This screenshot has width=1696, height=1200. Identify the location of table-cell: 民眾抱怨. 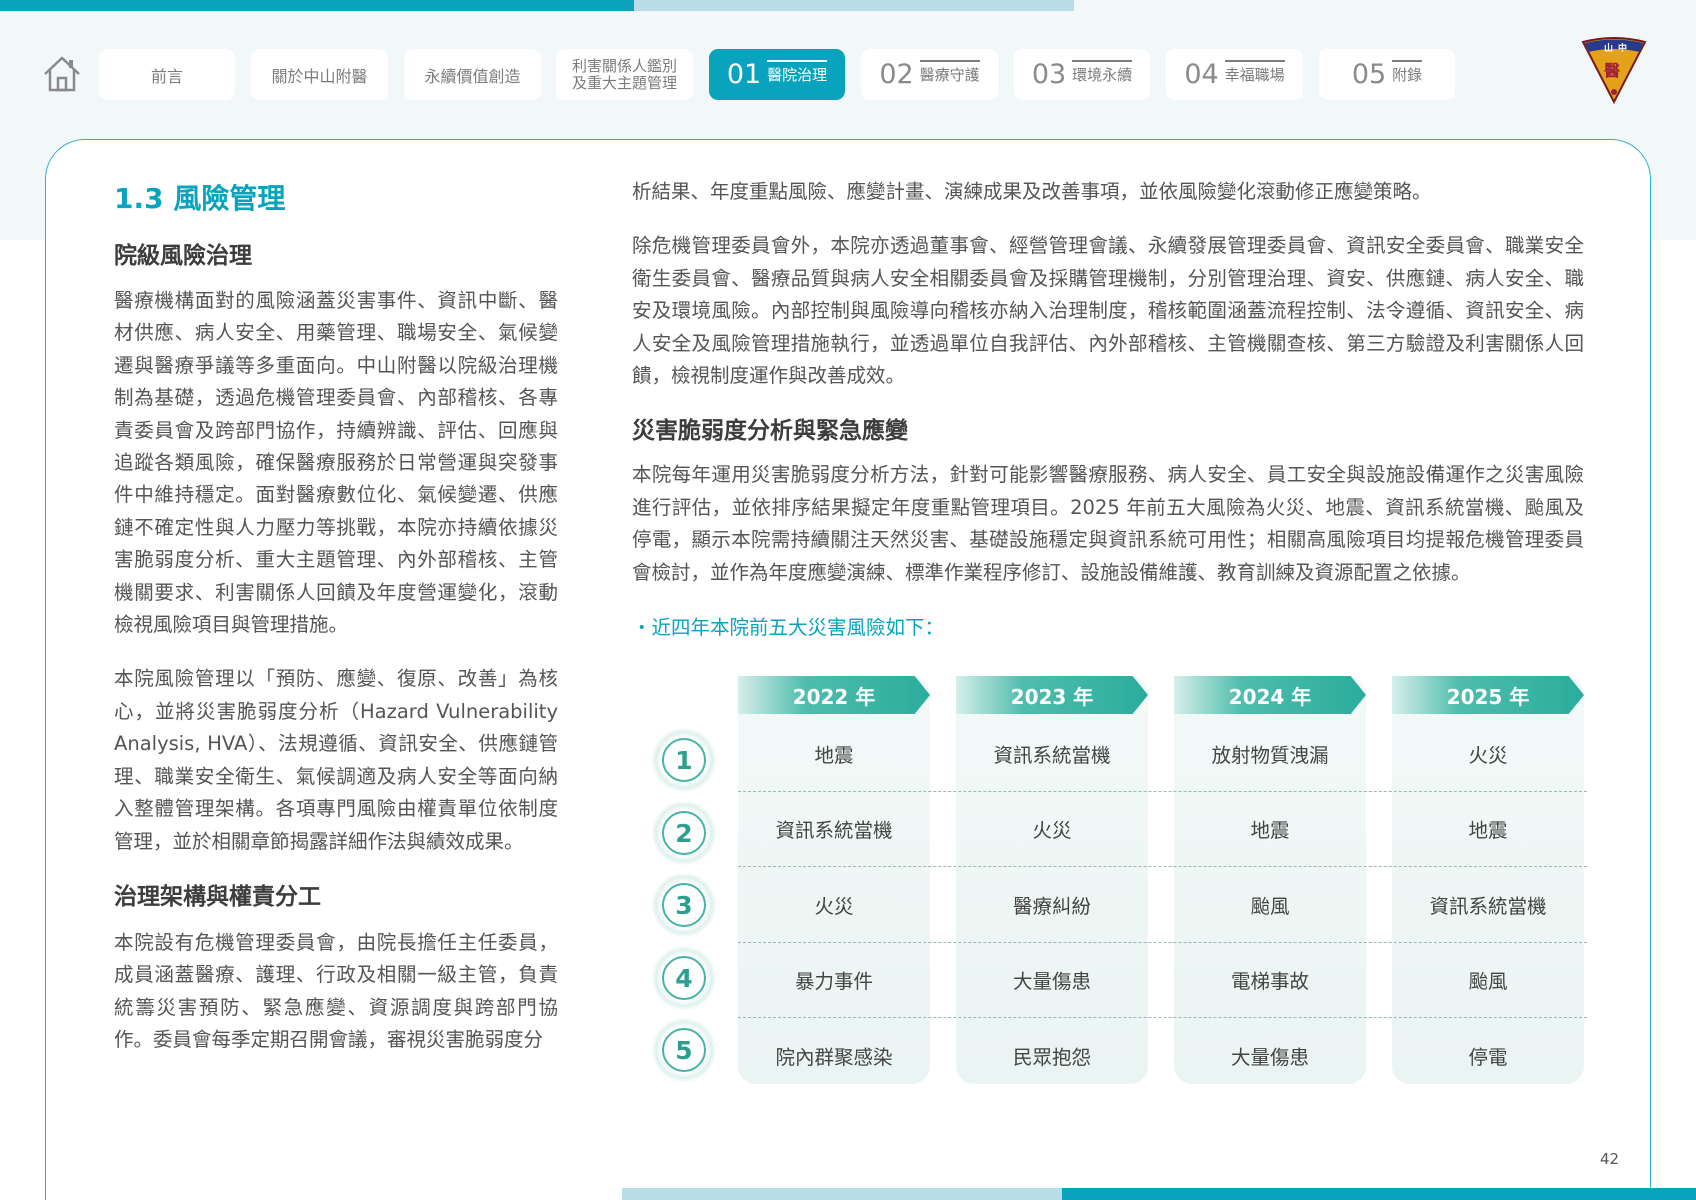
(1051, 1057).